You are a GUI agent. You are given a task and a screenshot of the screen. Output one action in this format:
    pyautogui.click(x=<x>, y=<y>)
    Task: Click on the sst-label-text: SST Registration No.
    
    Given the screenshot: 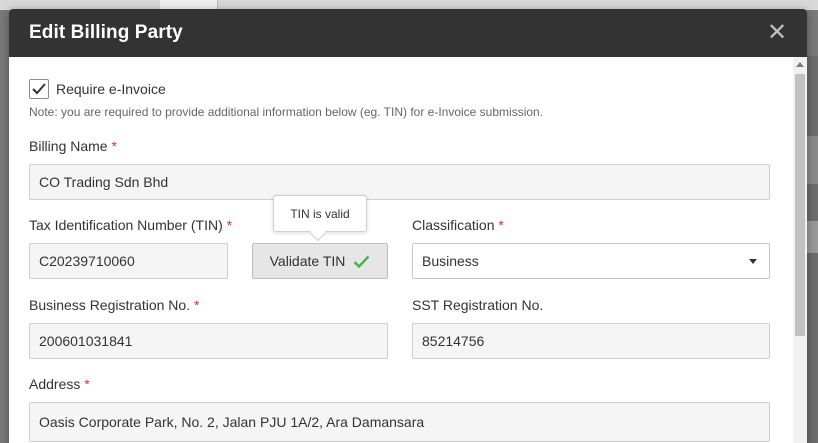 What is the action you would take?
    pyautogui.click(x=478, y=305)
    